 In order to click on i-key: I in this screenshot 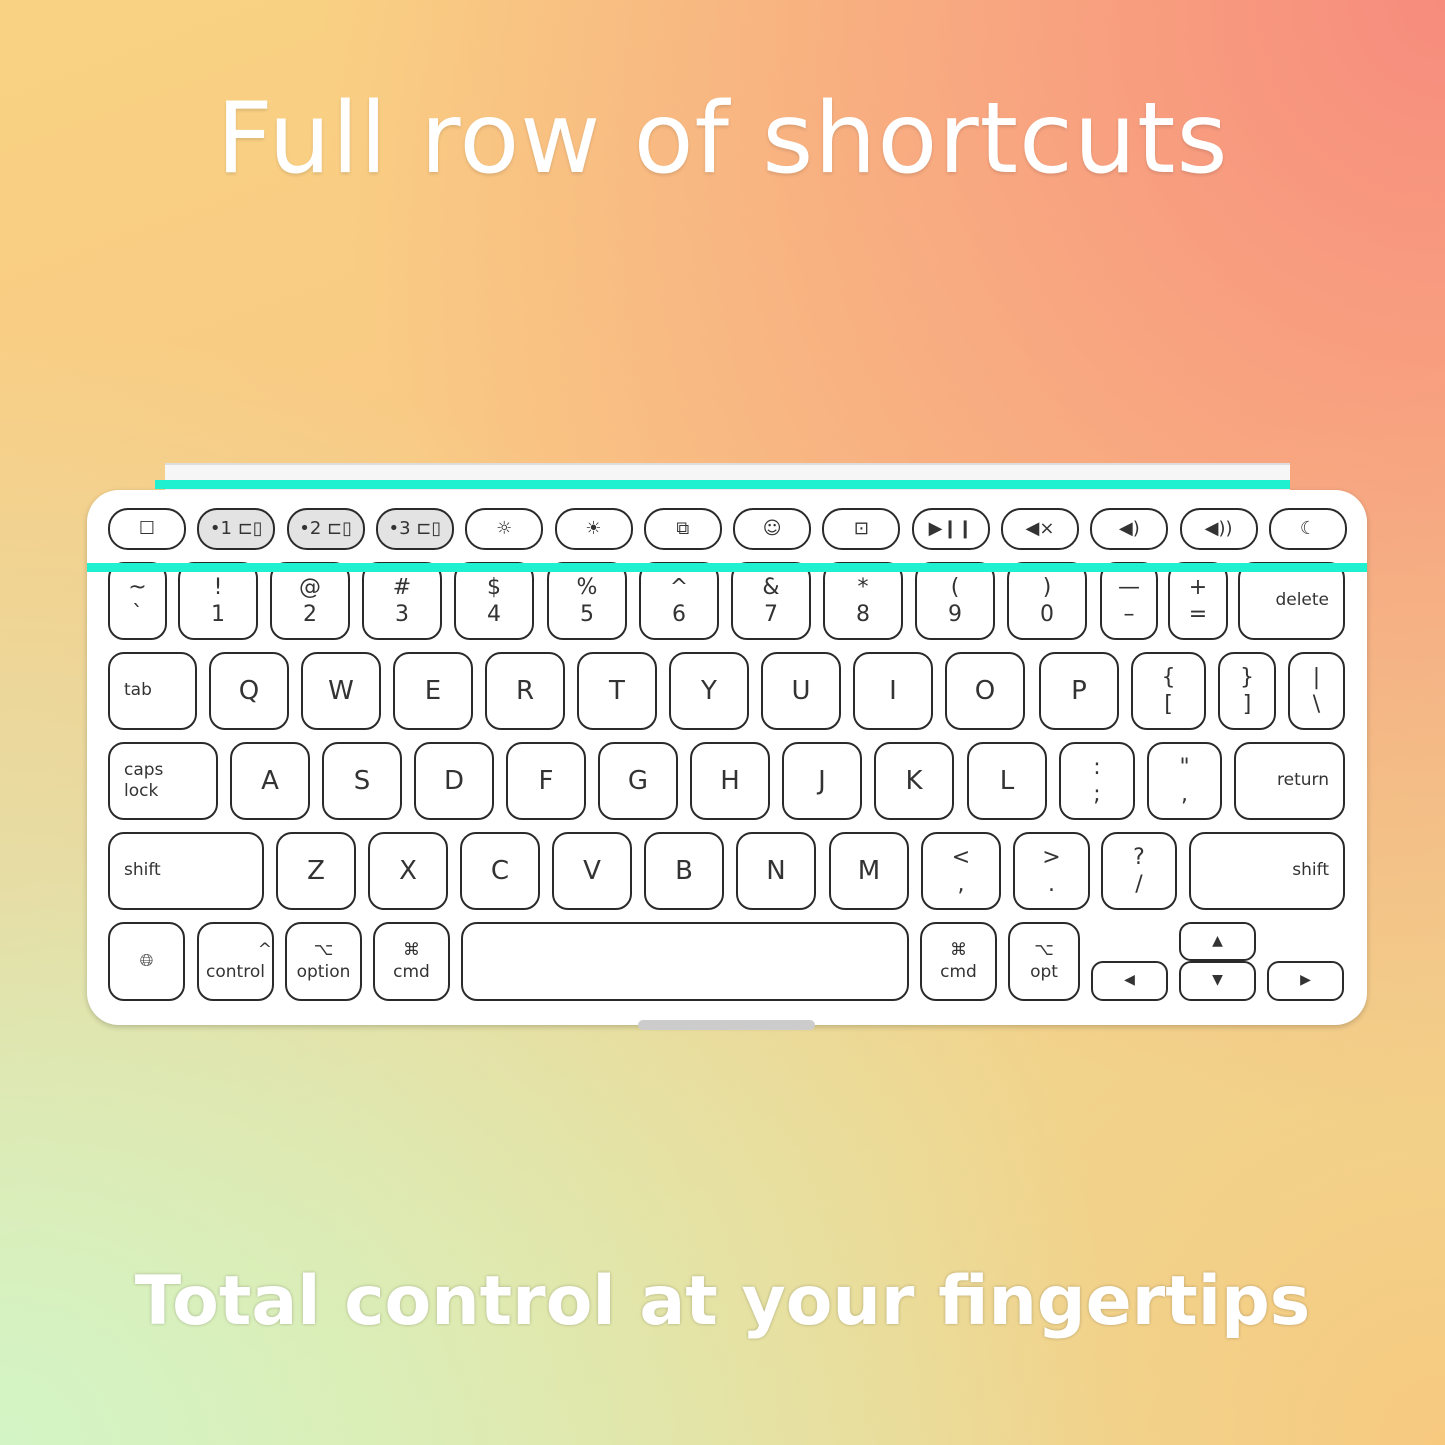, I will do `click(893, 691)`.